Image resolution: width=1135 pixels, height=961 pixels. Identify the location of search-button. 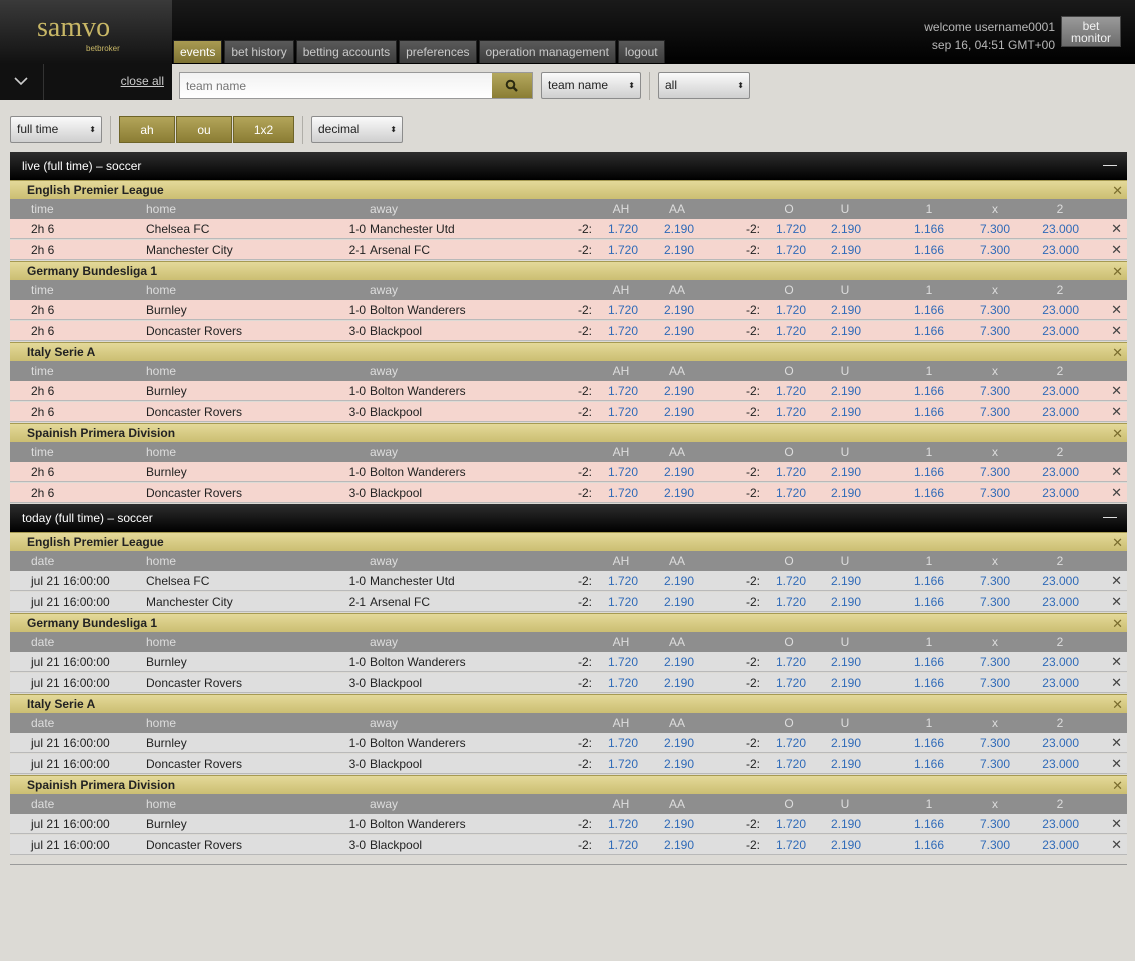
(512, 85).